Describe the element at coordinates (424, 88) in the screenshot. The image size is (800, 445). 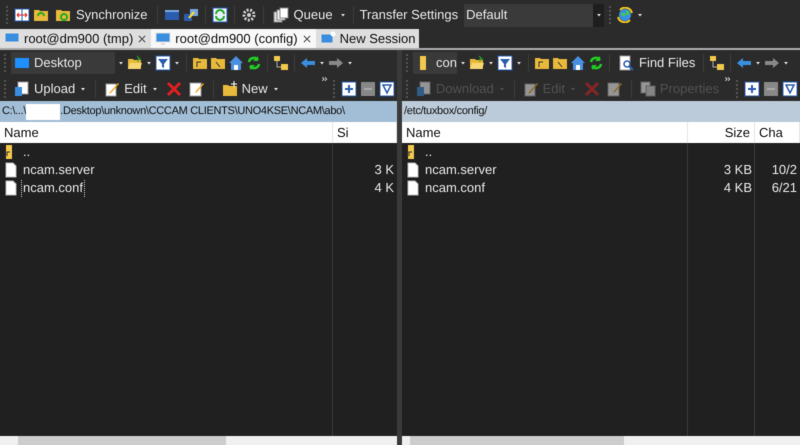
I see `download-icon` at that location.